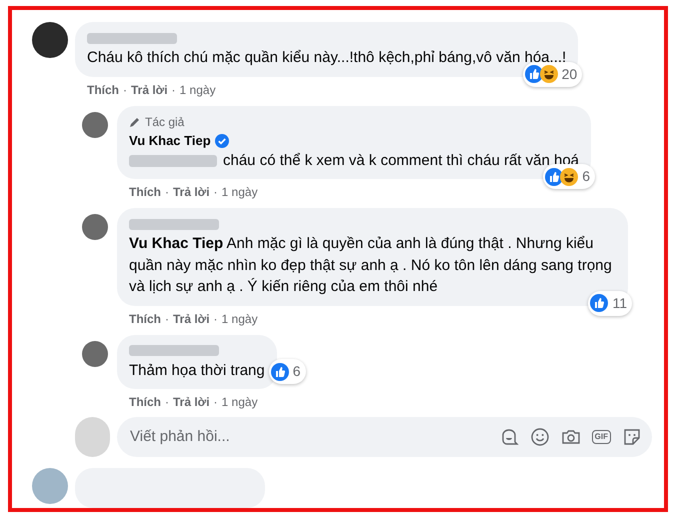 This screenshot has width=676, height=516. Describe the element at coordinates (50, 40) in the screenshot. I see `avatar-photo` at that location.